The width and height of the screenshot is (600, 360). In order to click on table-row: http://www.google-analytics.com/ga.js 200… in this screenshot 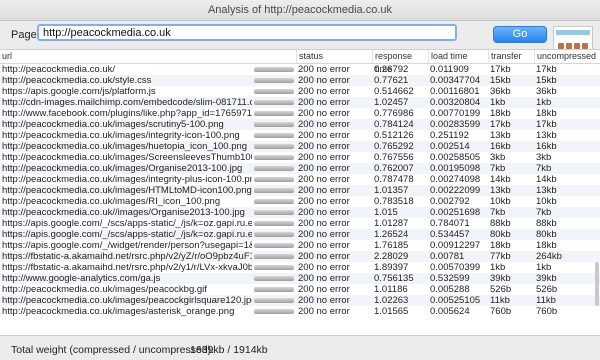, I will do `click(300, 278)`.